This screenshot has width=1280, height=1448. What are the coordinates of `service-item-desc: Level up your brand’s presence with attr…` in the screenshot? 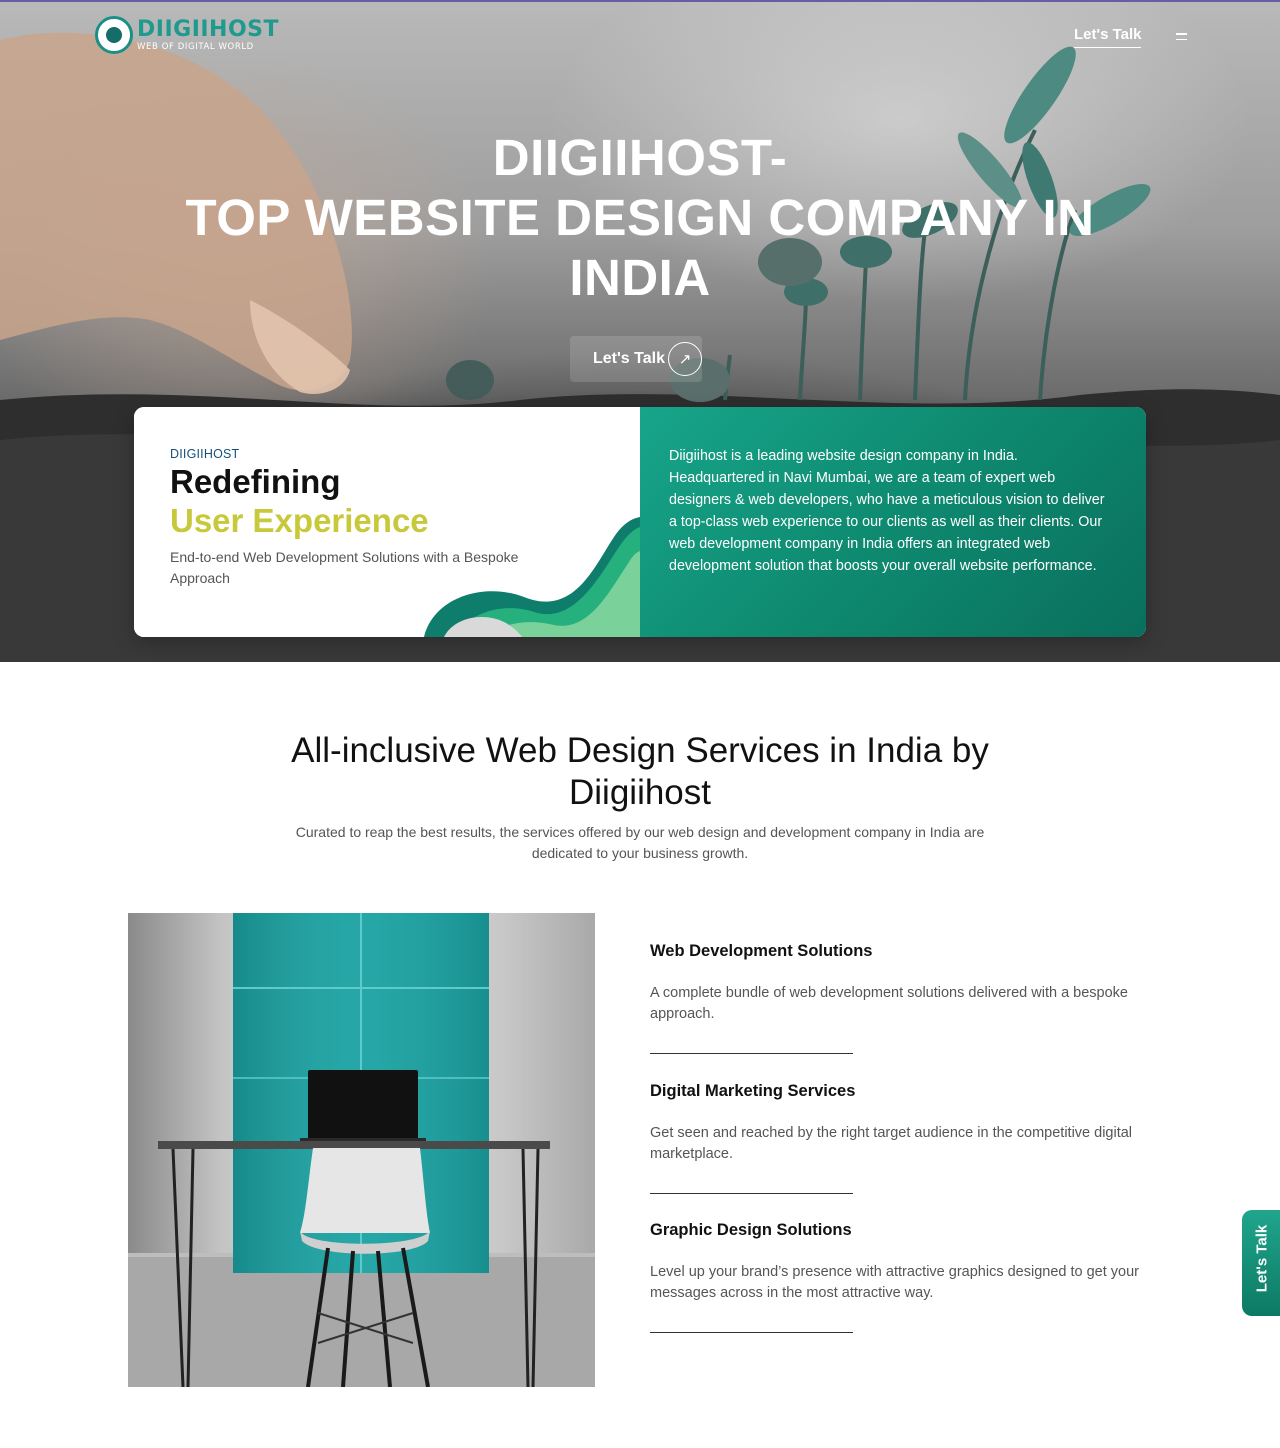 It's located at (894, 1282).